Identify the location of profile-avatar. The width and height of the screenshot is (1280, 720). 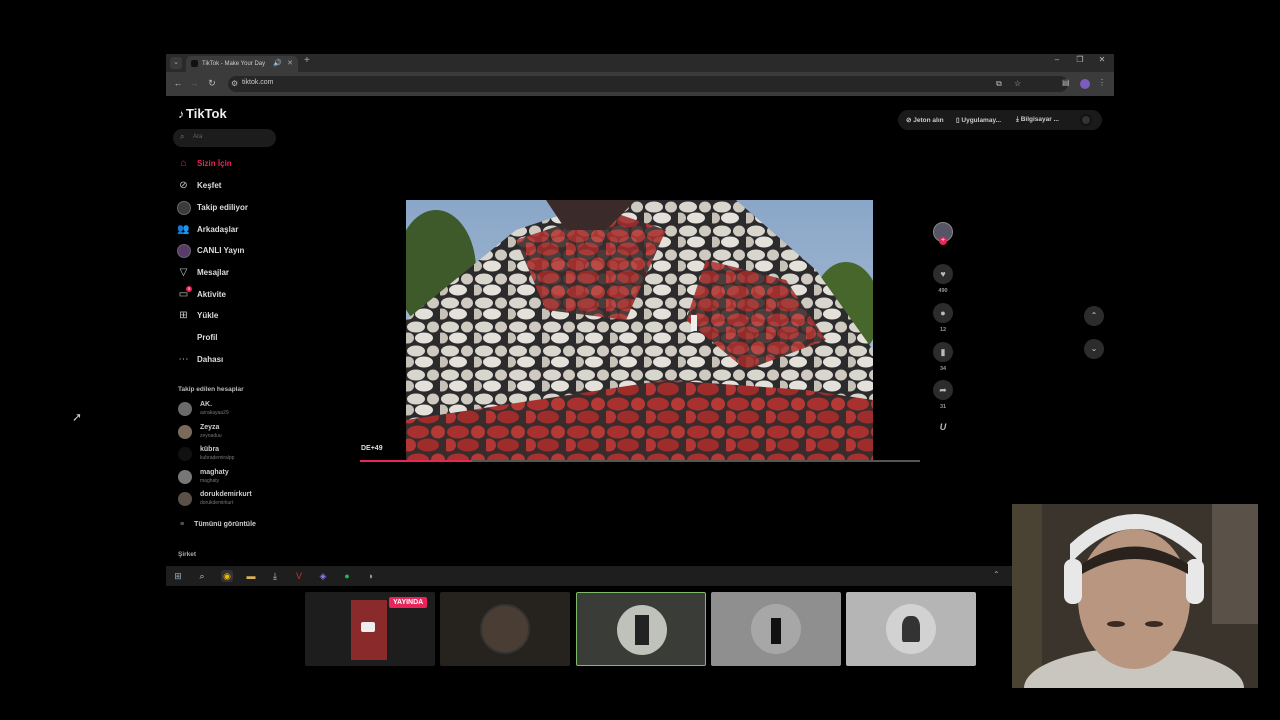
(1085, 84).